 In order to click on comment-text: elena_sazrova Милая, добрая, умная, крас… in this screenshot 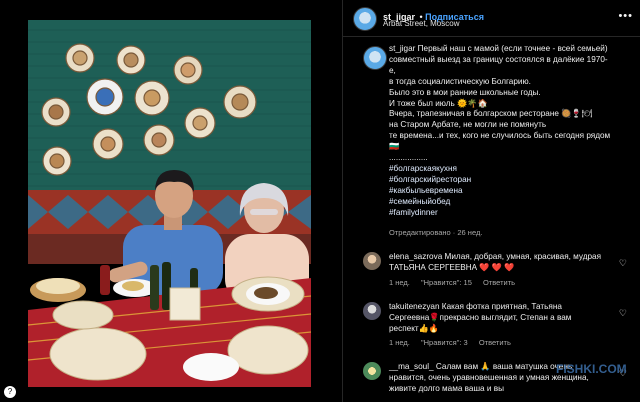, I will do `click(504, 263)`.